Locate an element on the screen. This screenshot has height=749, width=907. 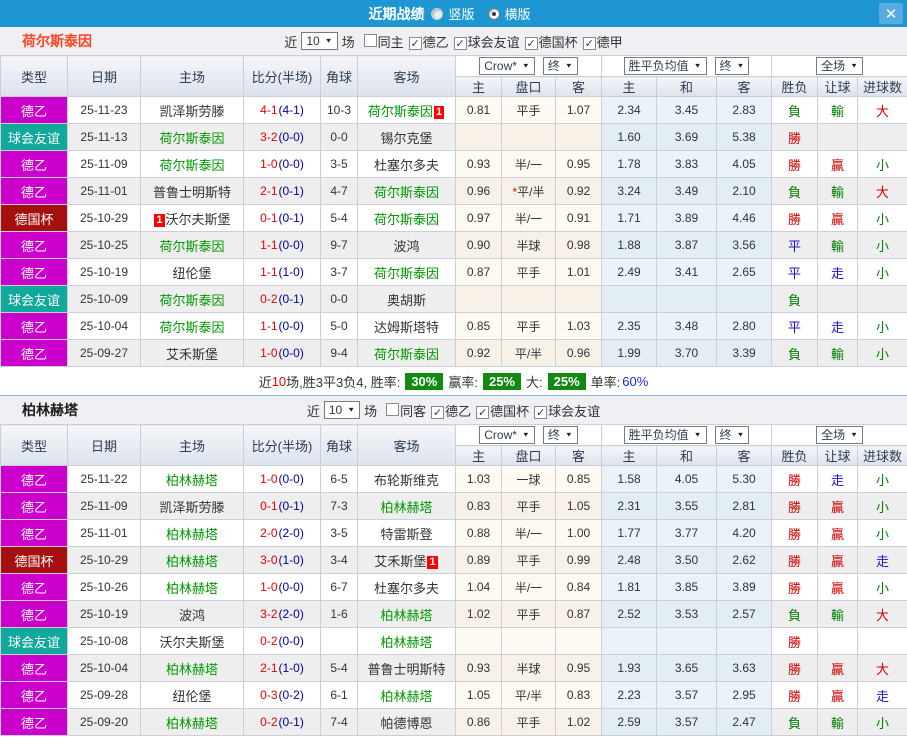
team-name: 奥胡斯 is located at coordinates (406, 300).